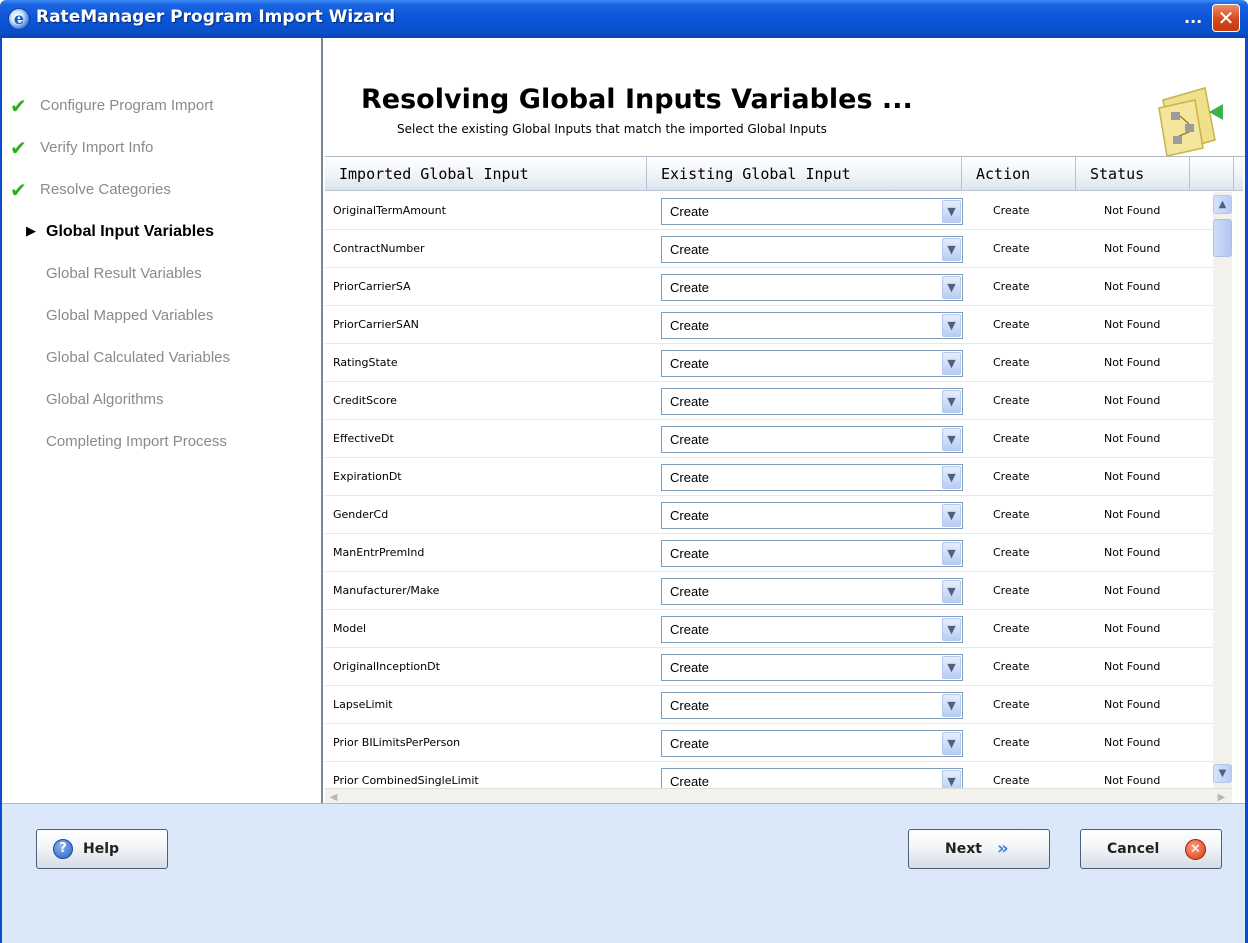  I want to click on sidebar-step-8: Completing Import Process, so click(162, 444).